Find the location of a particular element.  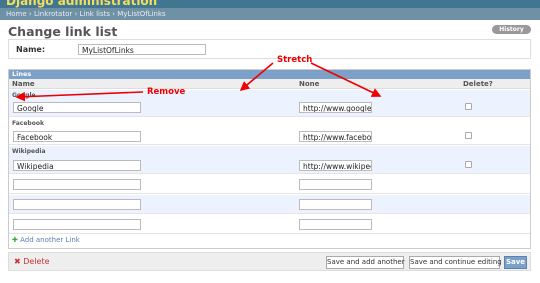

remove-arrow is located at coordinates (79, 96).